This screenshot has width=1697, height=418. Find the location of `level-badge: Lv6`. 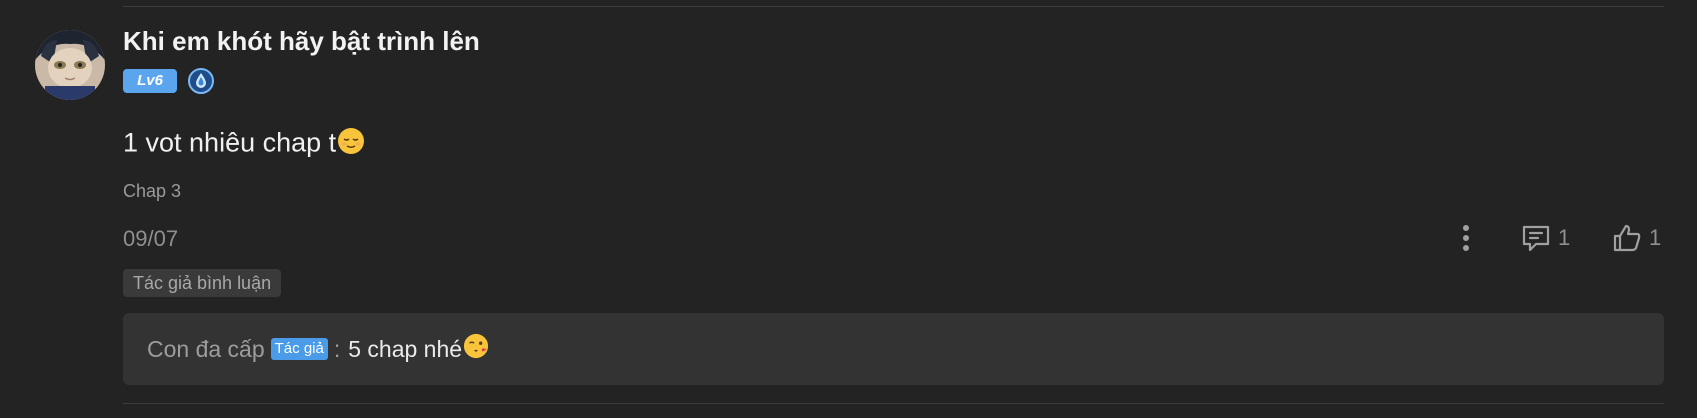

level-badge: Lv6 is located at coordinates (150, 81).